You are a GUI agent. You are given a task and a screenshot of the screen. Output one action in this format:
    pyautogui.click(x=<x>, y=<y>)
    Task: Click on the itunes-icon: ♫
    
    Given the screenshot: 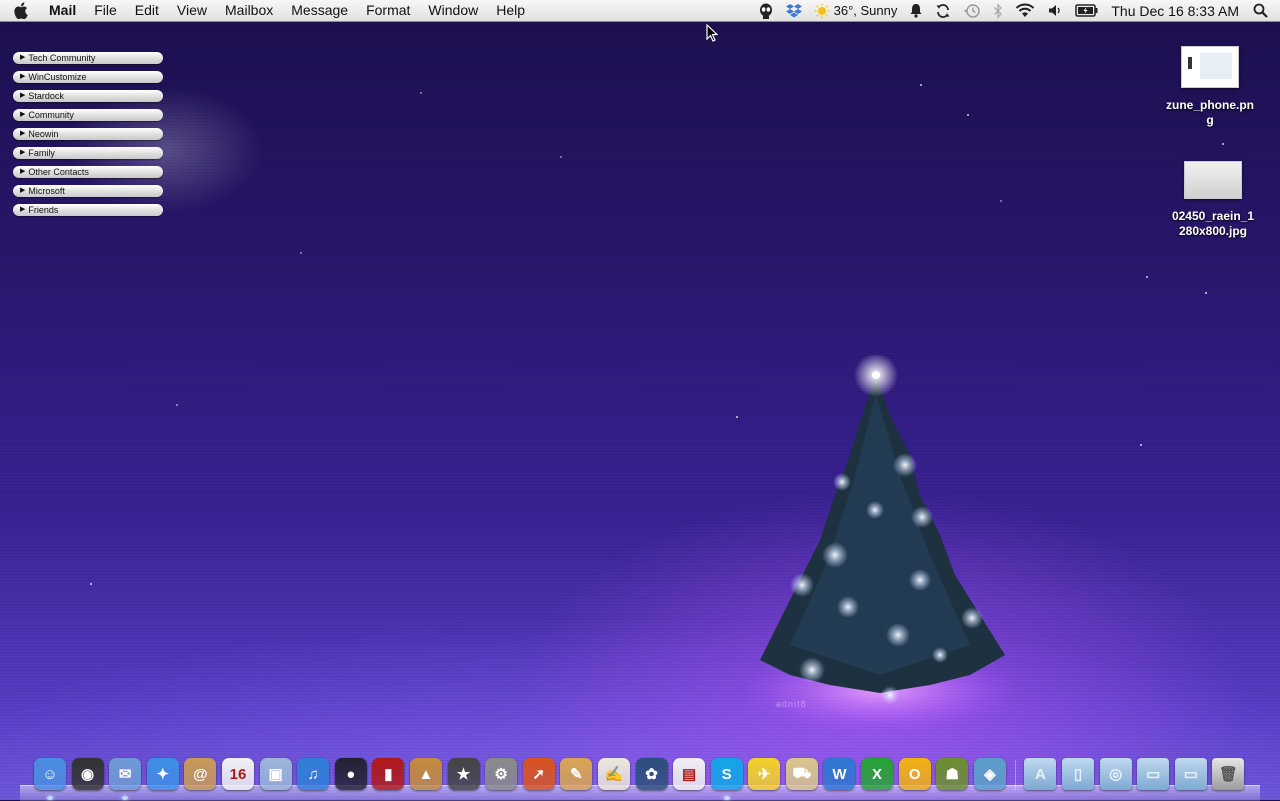 What is the action you would take?
    pyautogui.click(x=313, y=774)
    